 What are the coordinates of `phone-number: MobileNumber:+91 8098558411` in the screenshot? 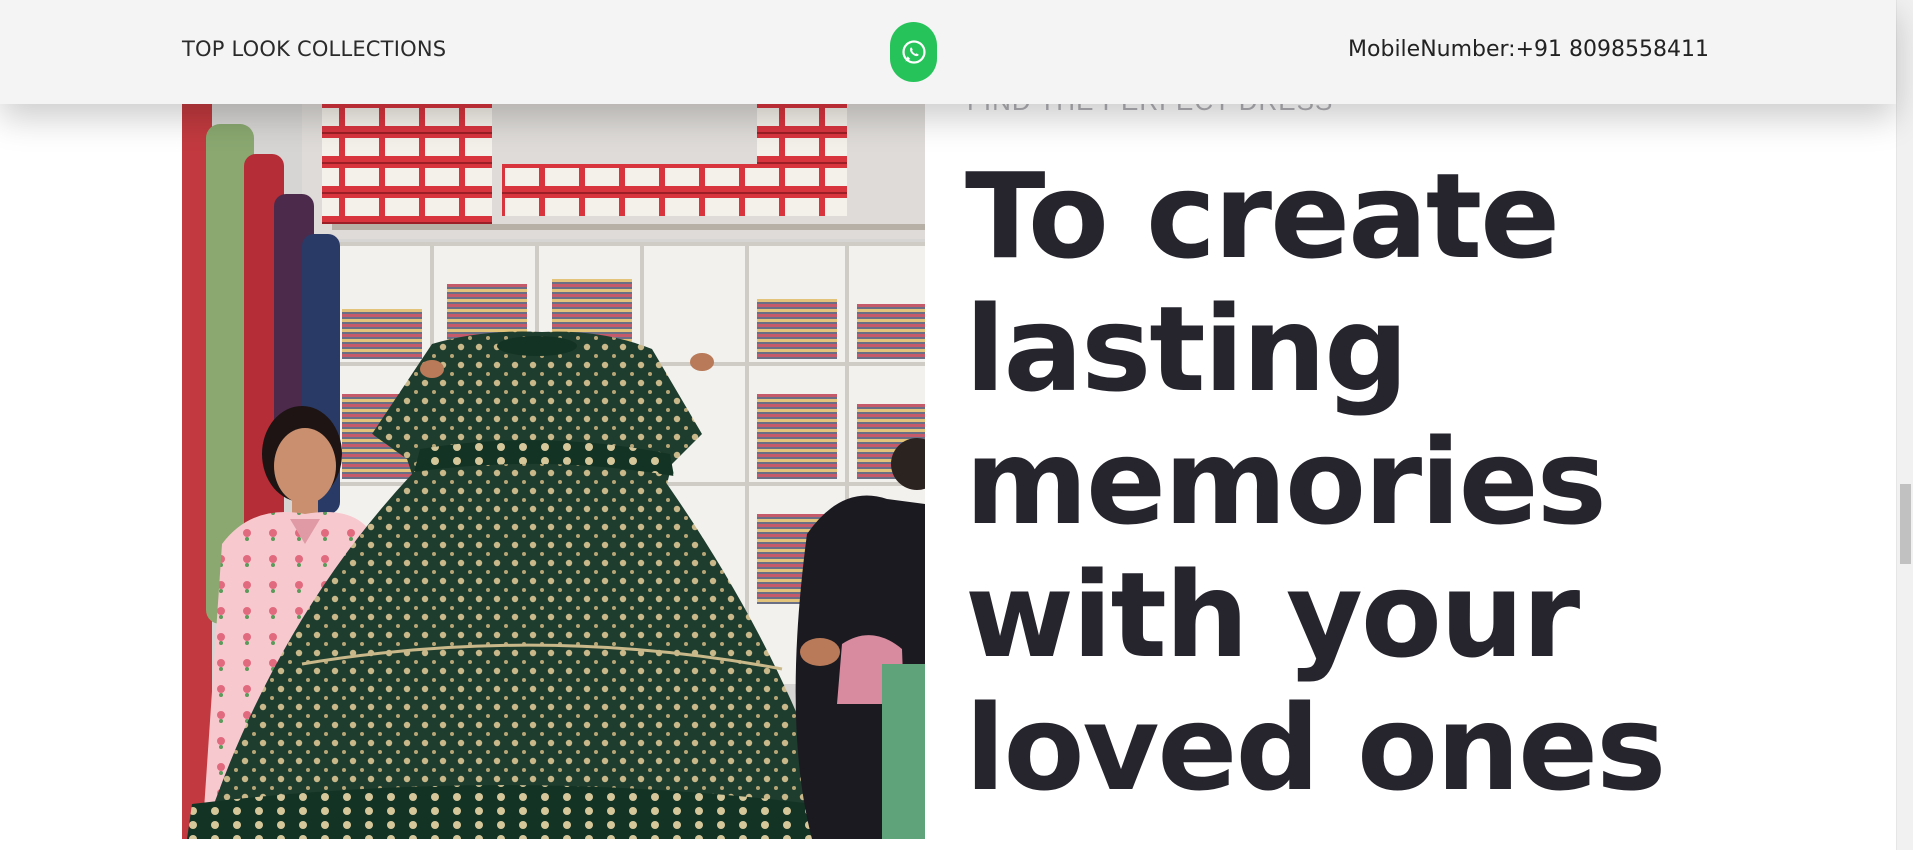 It's located at (1528, 49).